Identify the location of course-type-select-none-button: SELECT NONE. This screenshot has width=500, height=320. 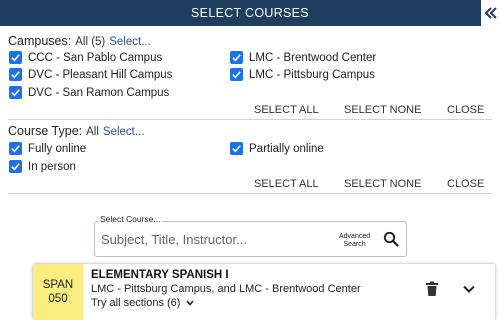
(382, 184).